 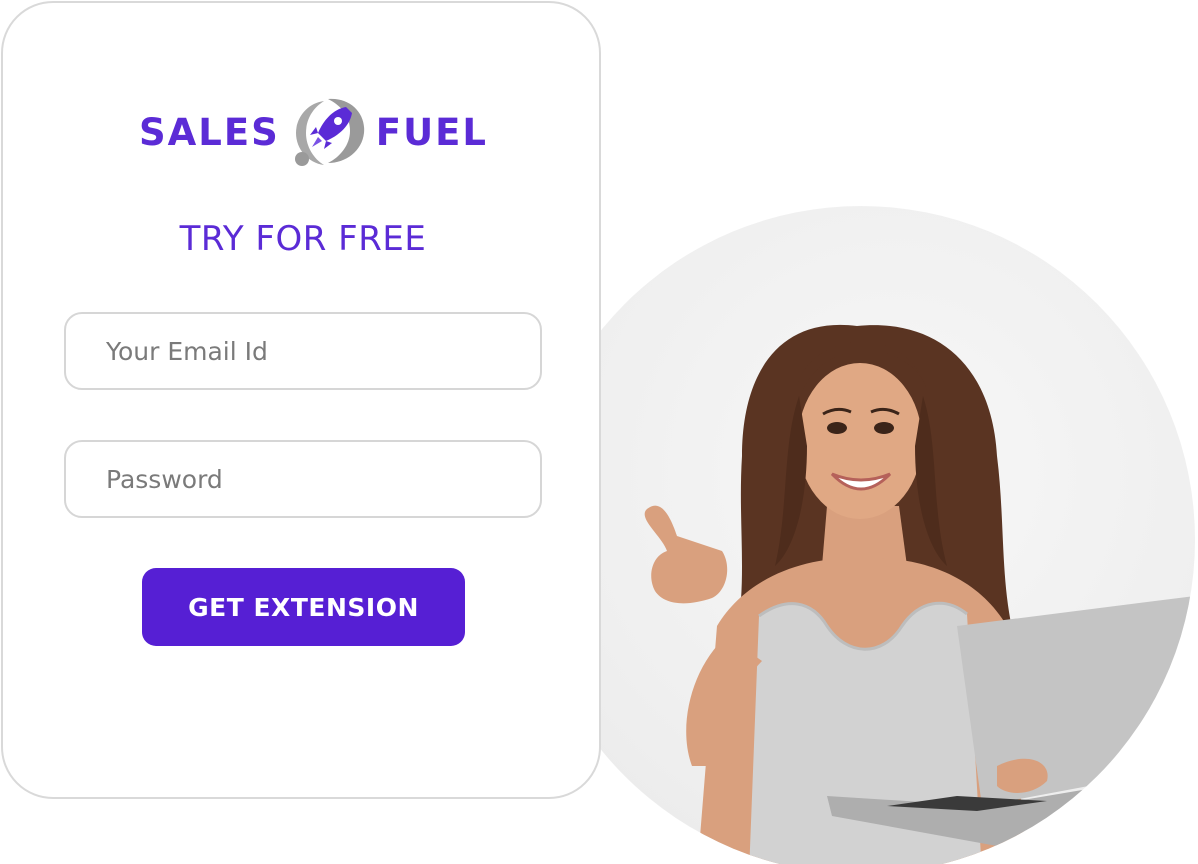 What do you see at coordinates (209, 132) in the screenshot?
I see `logo-word-left: SALES` at bounding box center [209, 132].